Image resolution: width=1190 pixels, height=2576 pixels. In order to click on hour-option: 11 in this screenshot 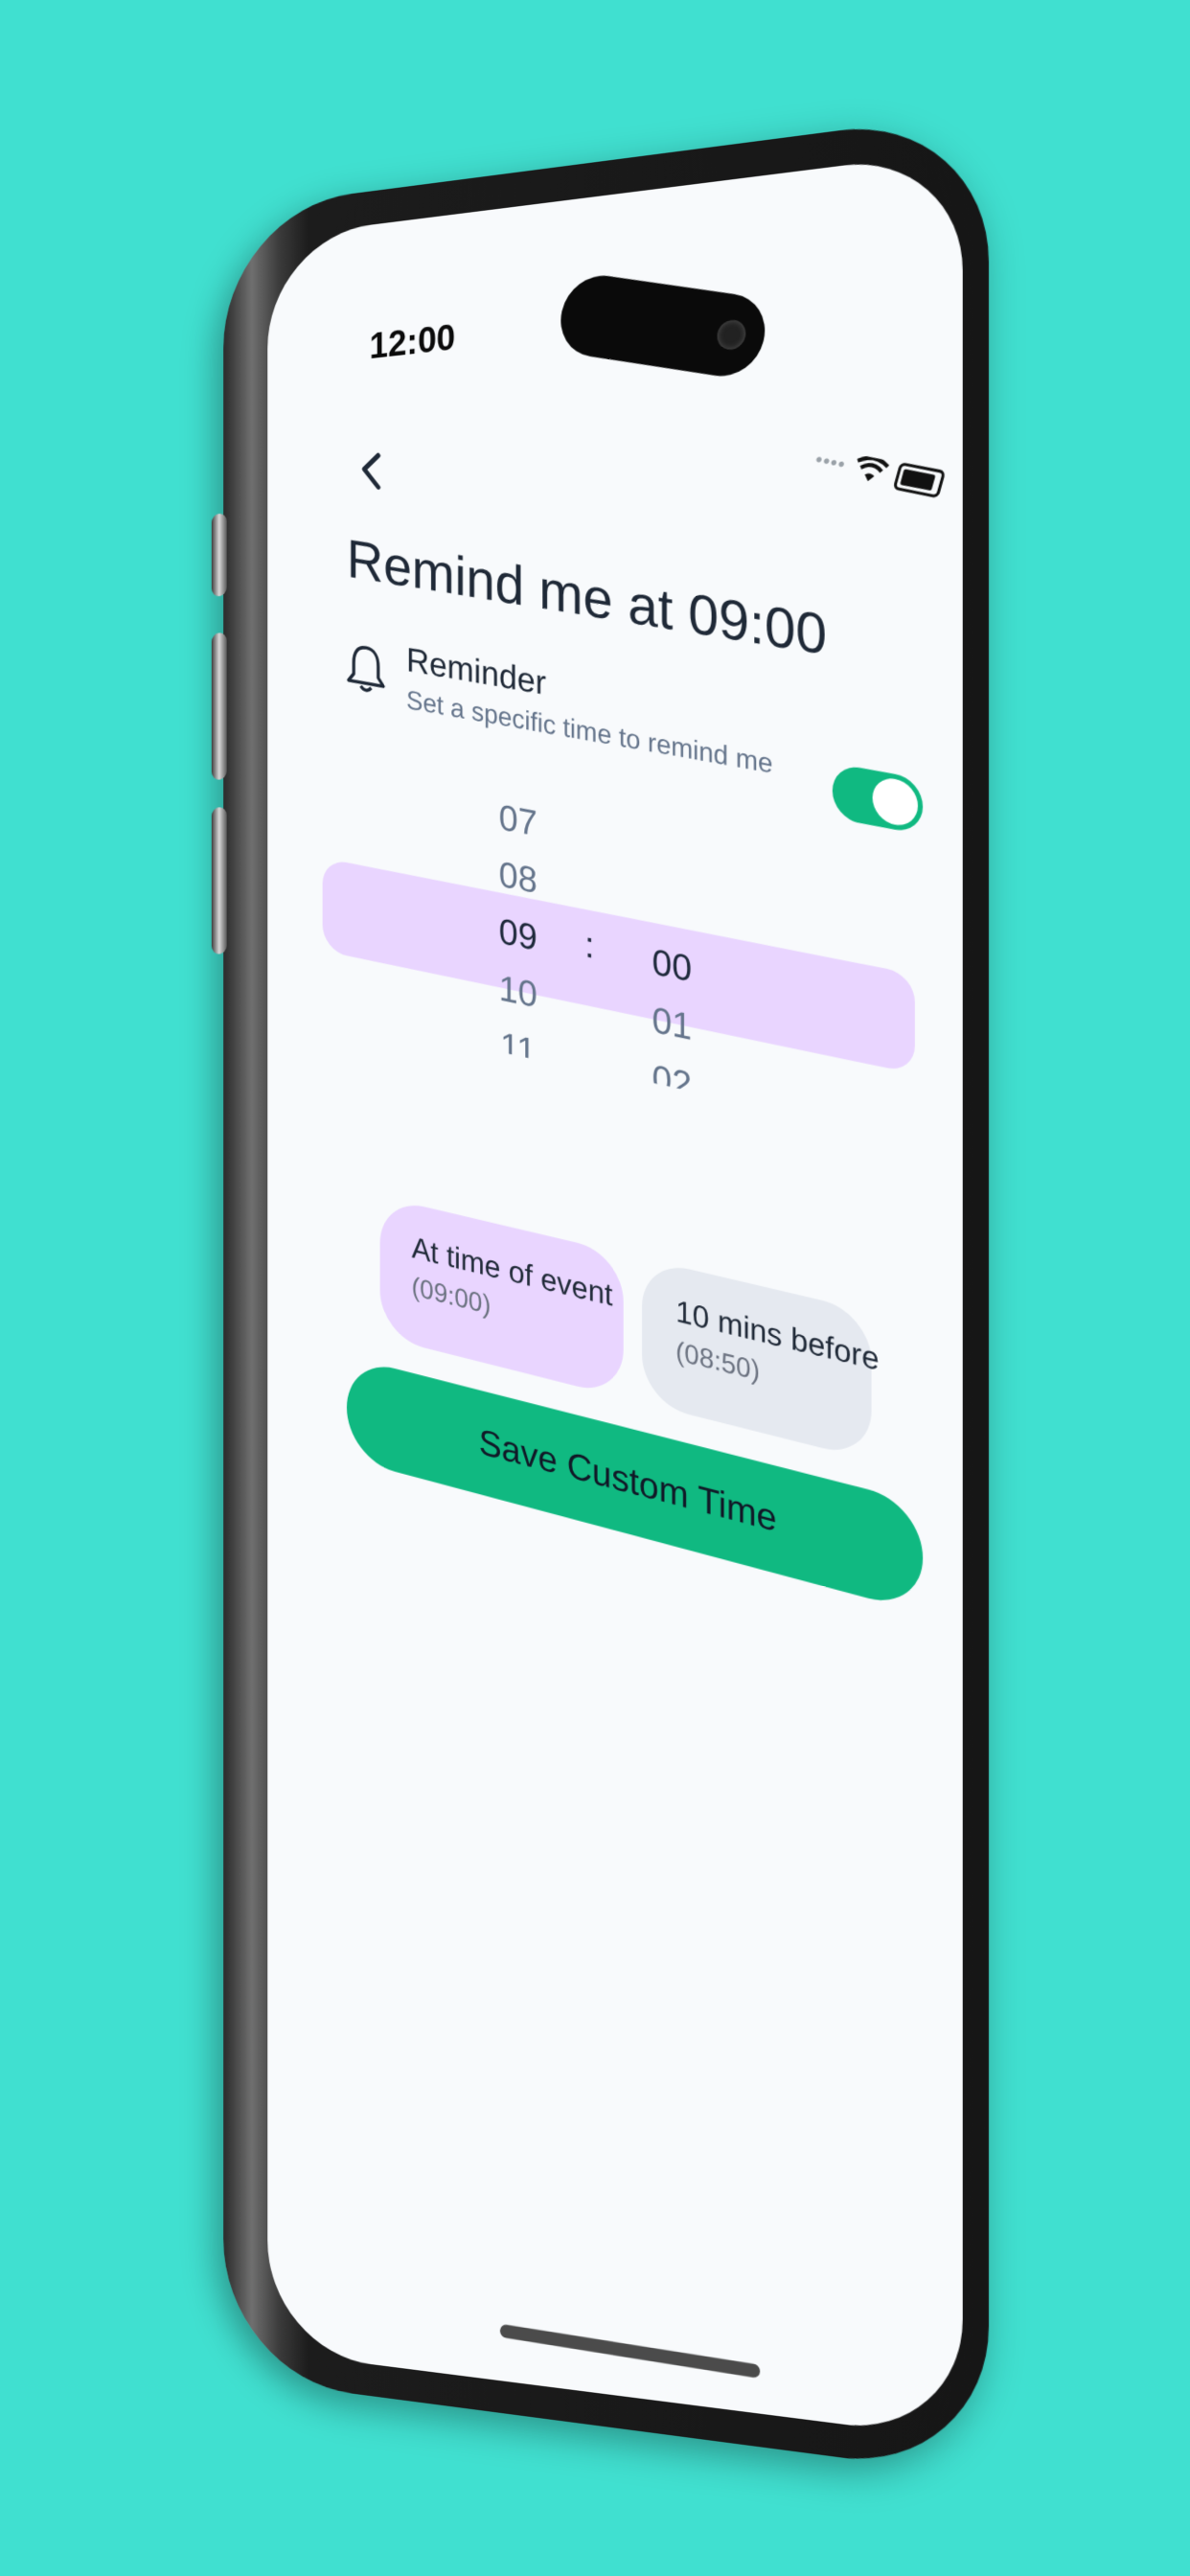, I will do `click(518, 1043)`.